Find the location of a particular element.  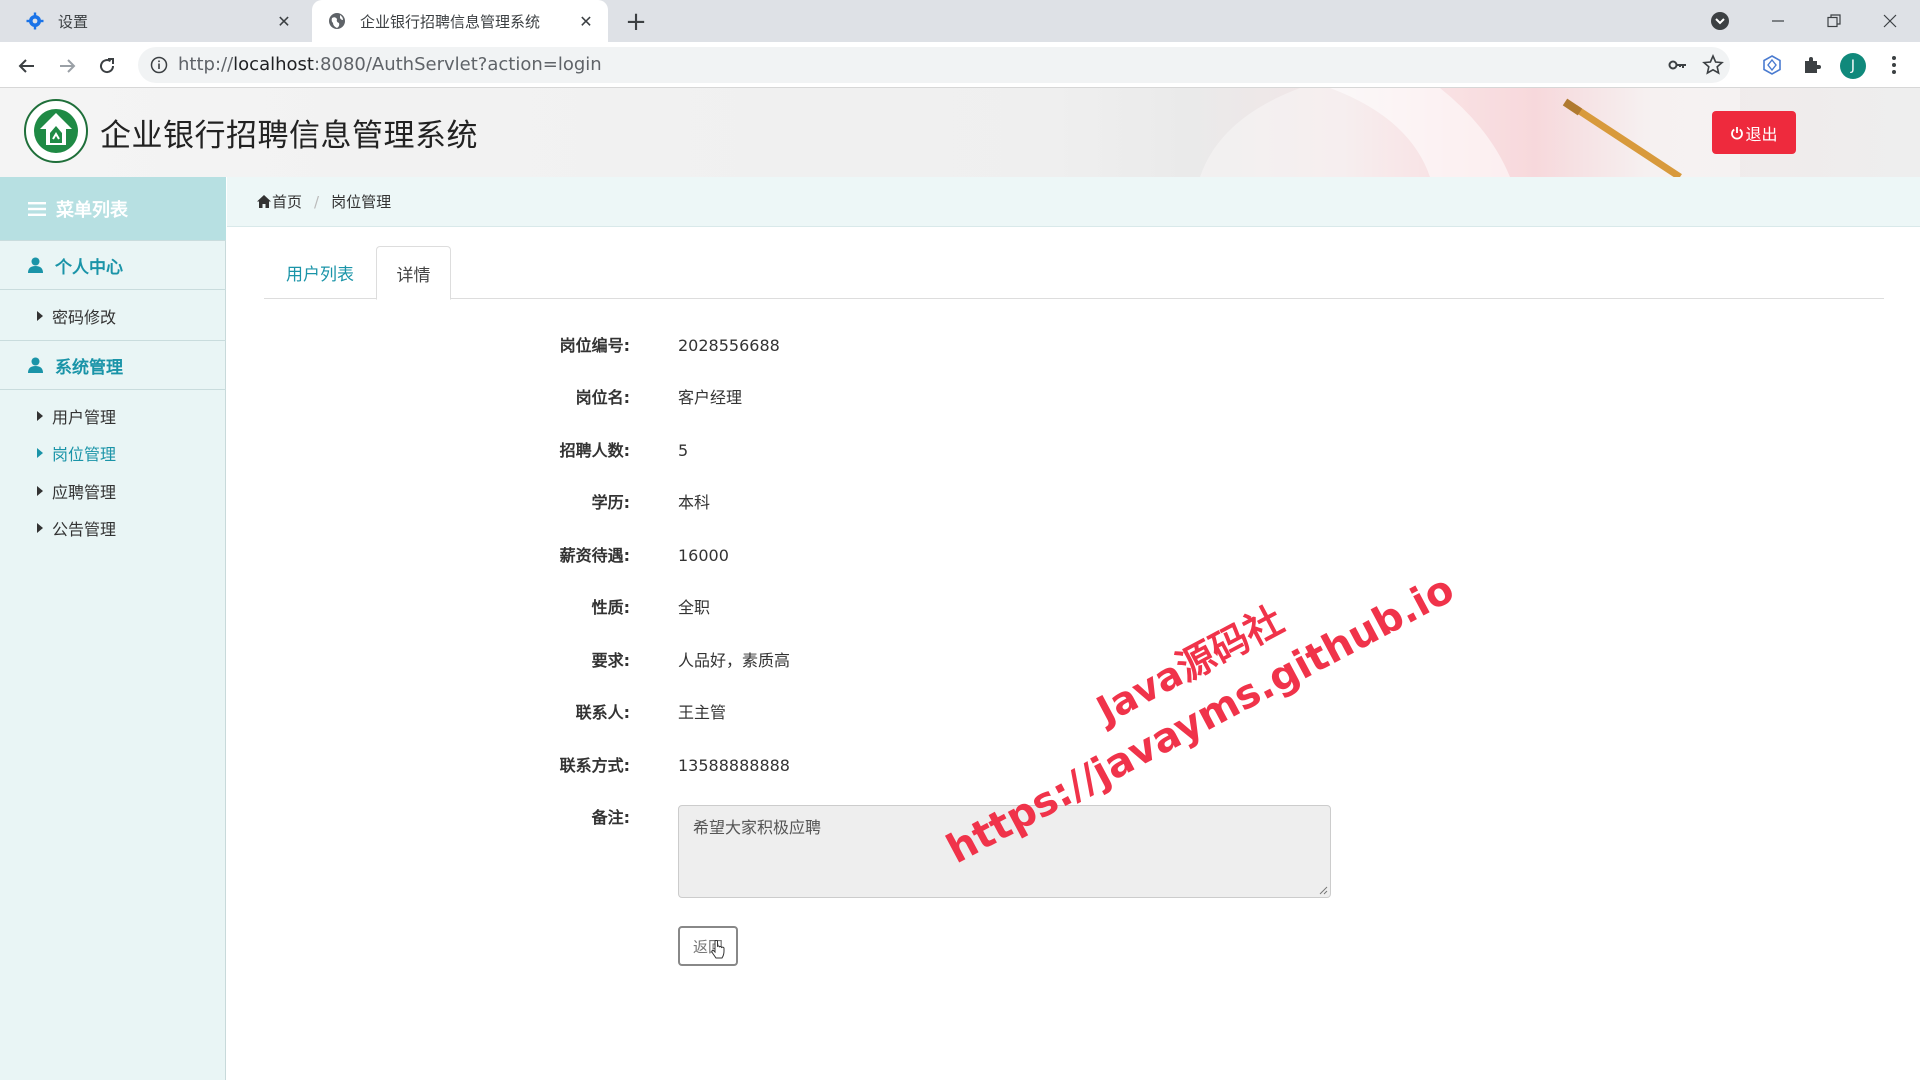

sidebar-menu-header: 菜单列表 is located at coordinates (113, 208).